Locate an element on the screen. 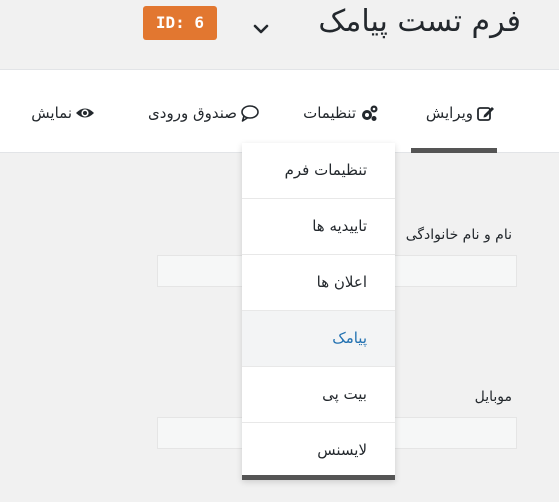  gears-icon is located at coordinates (370, 113).